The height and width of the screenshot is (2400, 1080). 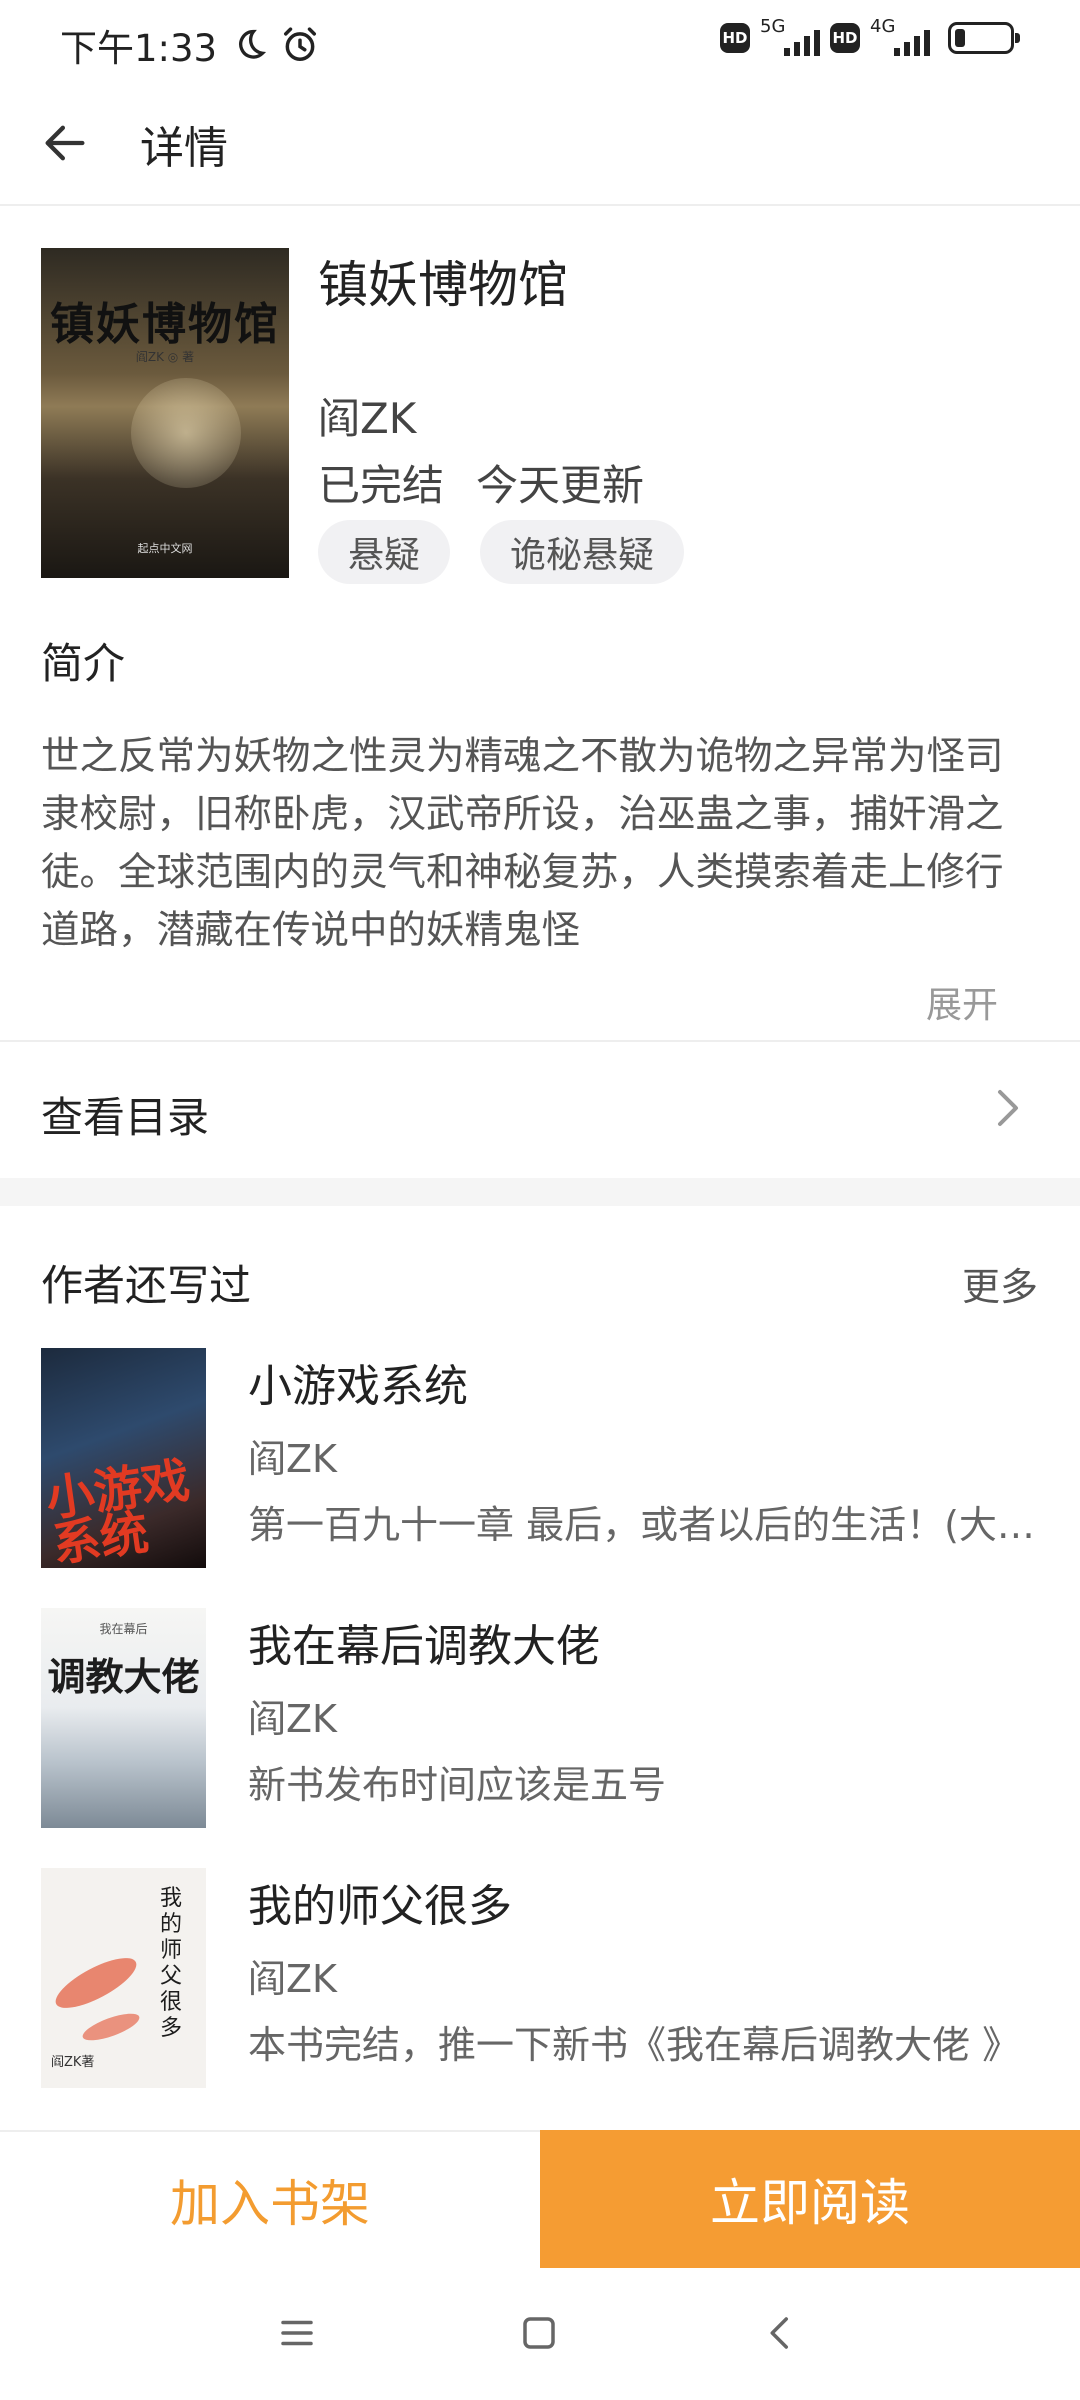 I want to click on menu-icon, so click(x=297, y=2333).